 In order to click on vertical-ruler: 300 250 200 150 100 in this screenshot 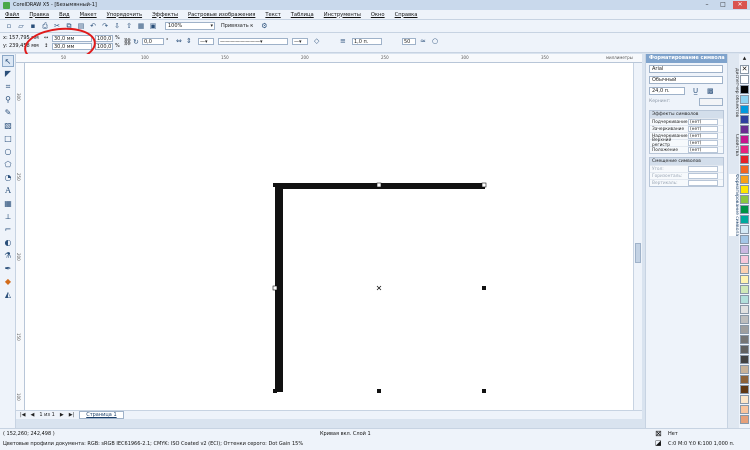, I will do `click(20, 236)`.